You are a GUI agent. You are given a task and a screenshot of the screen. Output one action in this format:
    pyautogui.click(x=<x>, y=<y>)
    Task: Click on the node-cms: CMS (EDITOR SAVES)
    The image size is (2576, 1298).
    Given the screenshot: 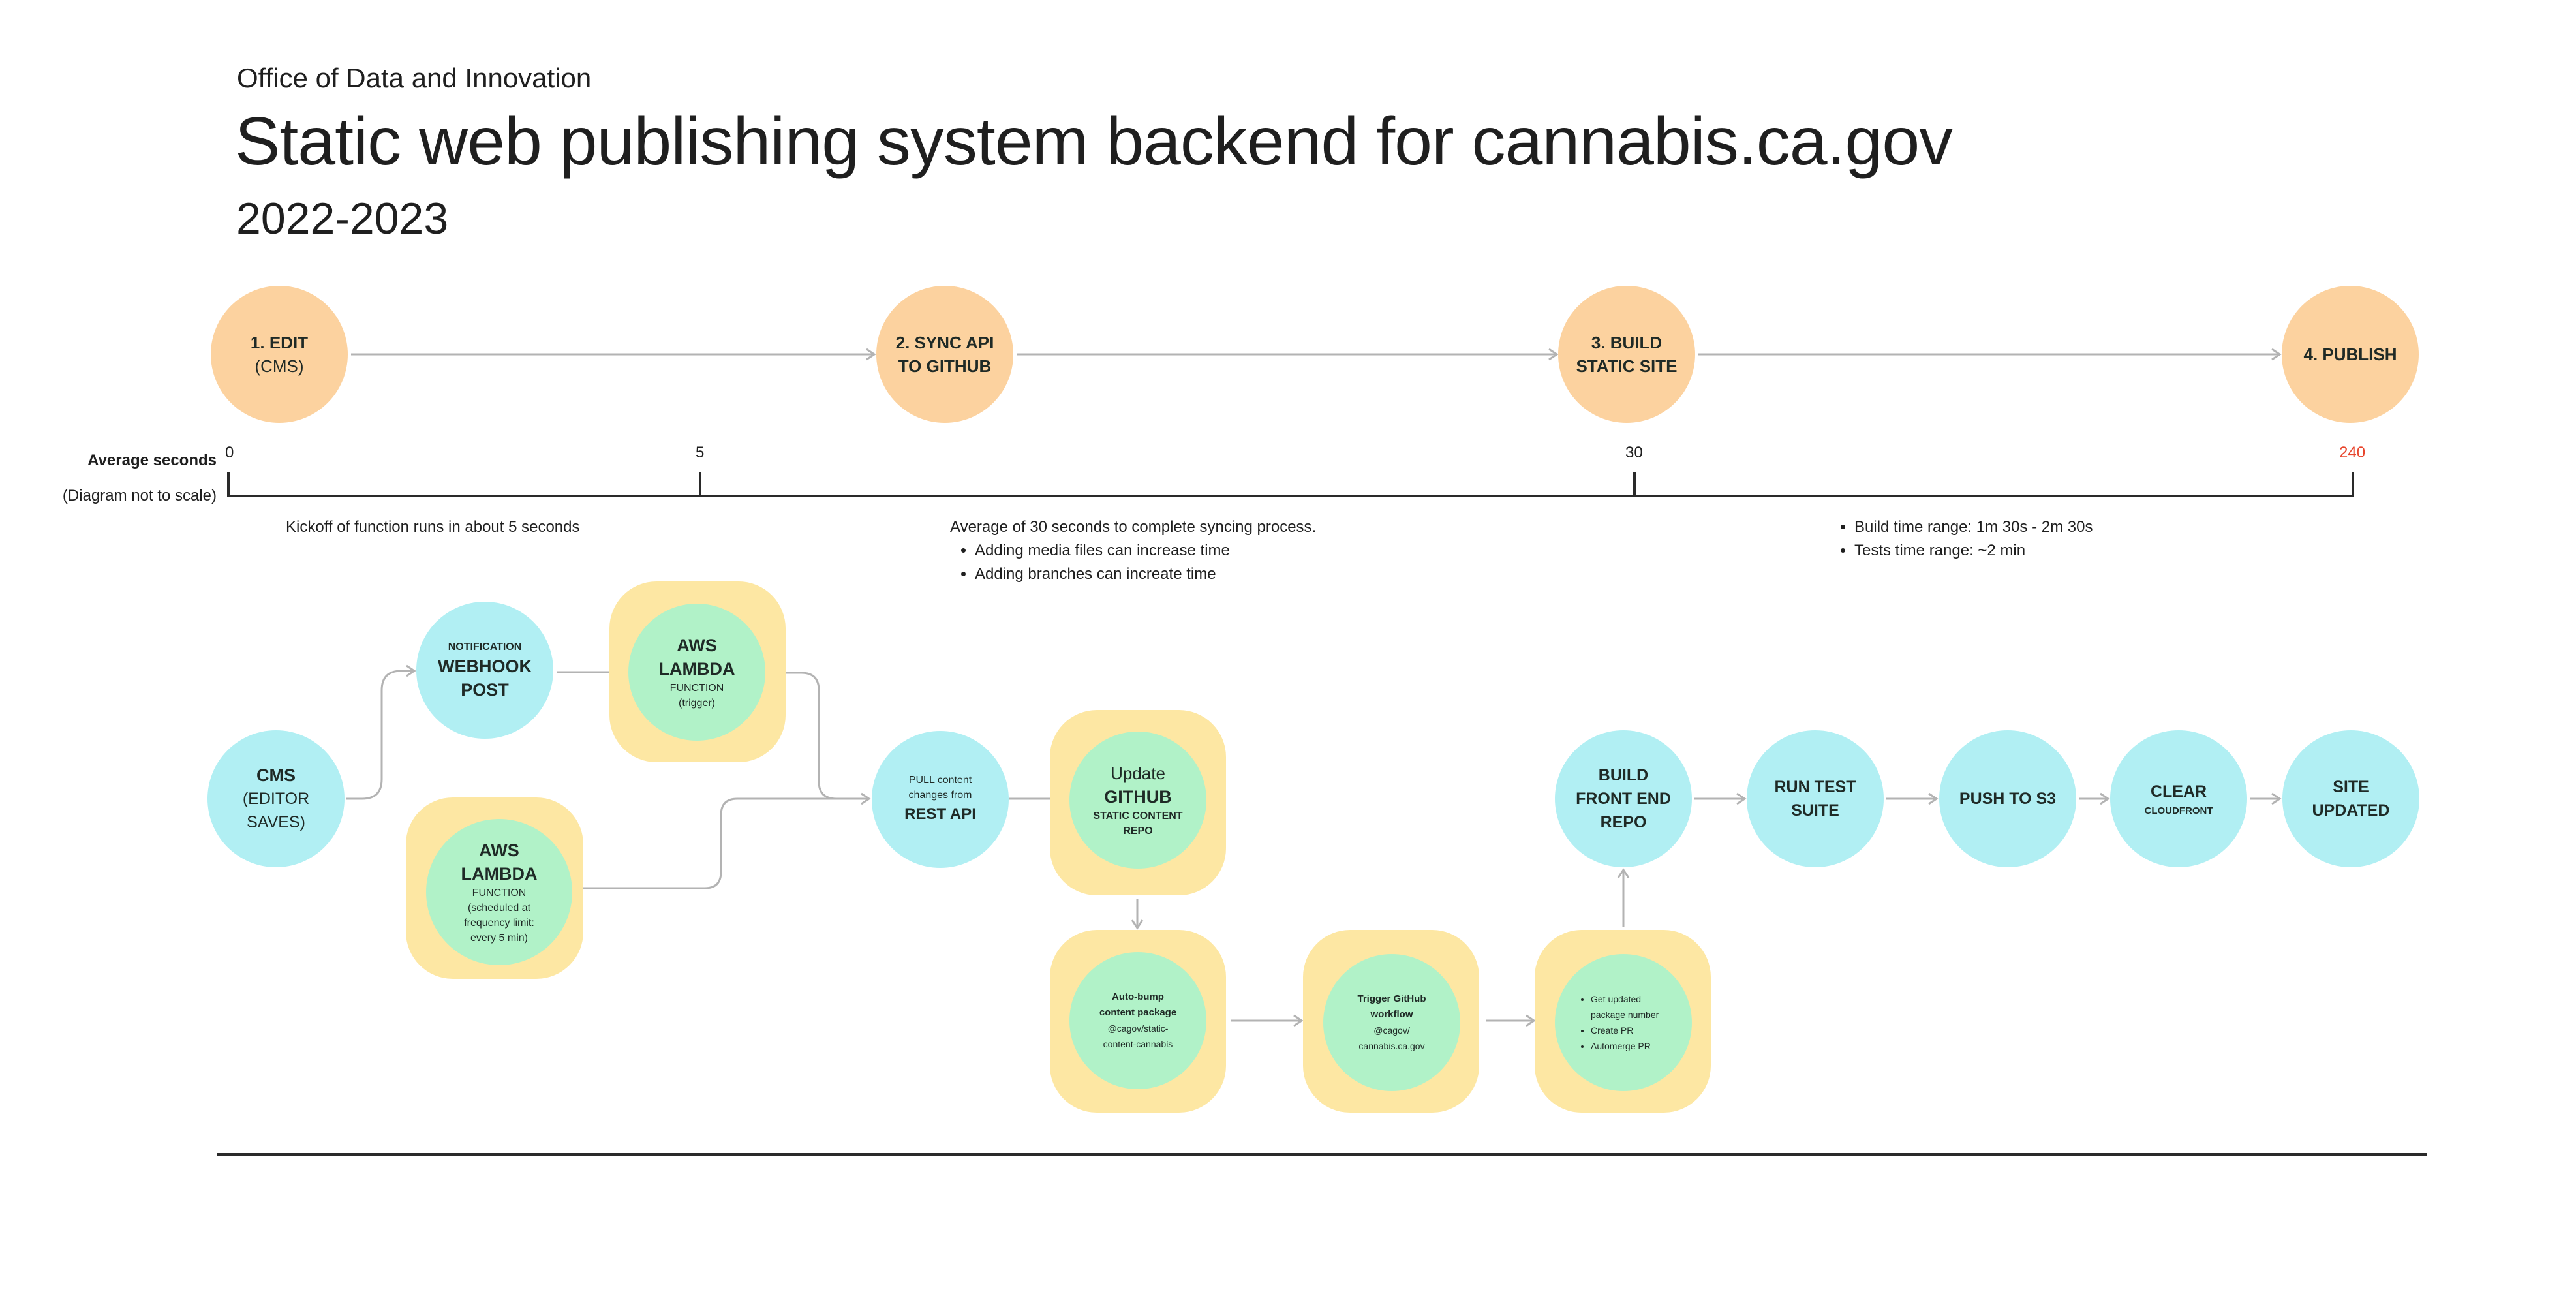 What is the action you would take?
    pyautogui.click(x=276, y=799)
    